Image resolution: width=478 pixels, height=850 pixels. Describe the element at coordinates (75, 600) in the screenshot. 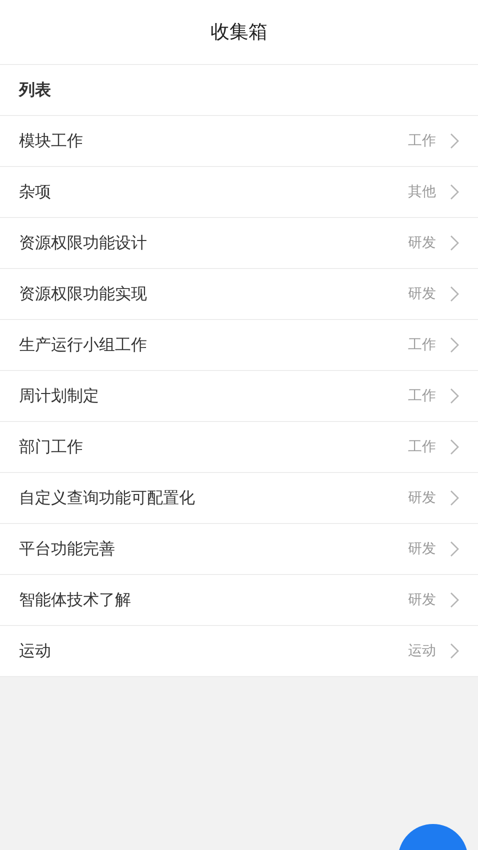

I see `item-name: 智能体技术了解` at that location.